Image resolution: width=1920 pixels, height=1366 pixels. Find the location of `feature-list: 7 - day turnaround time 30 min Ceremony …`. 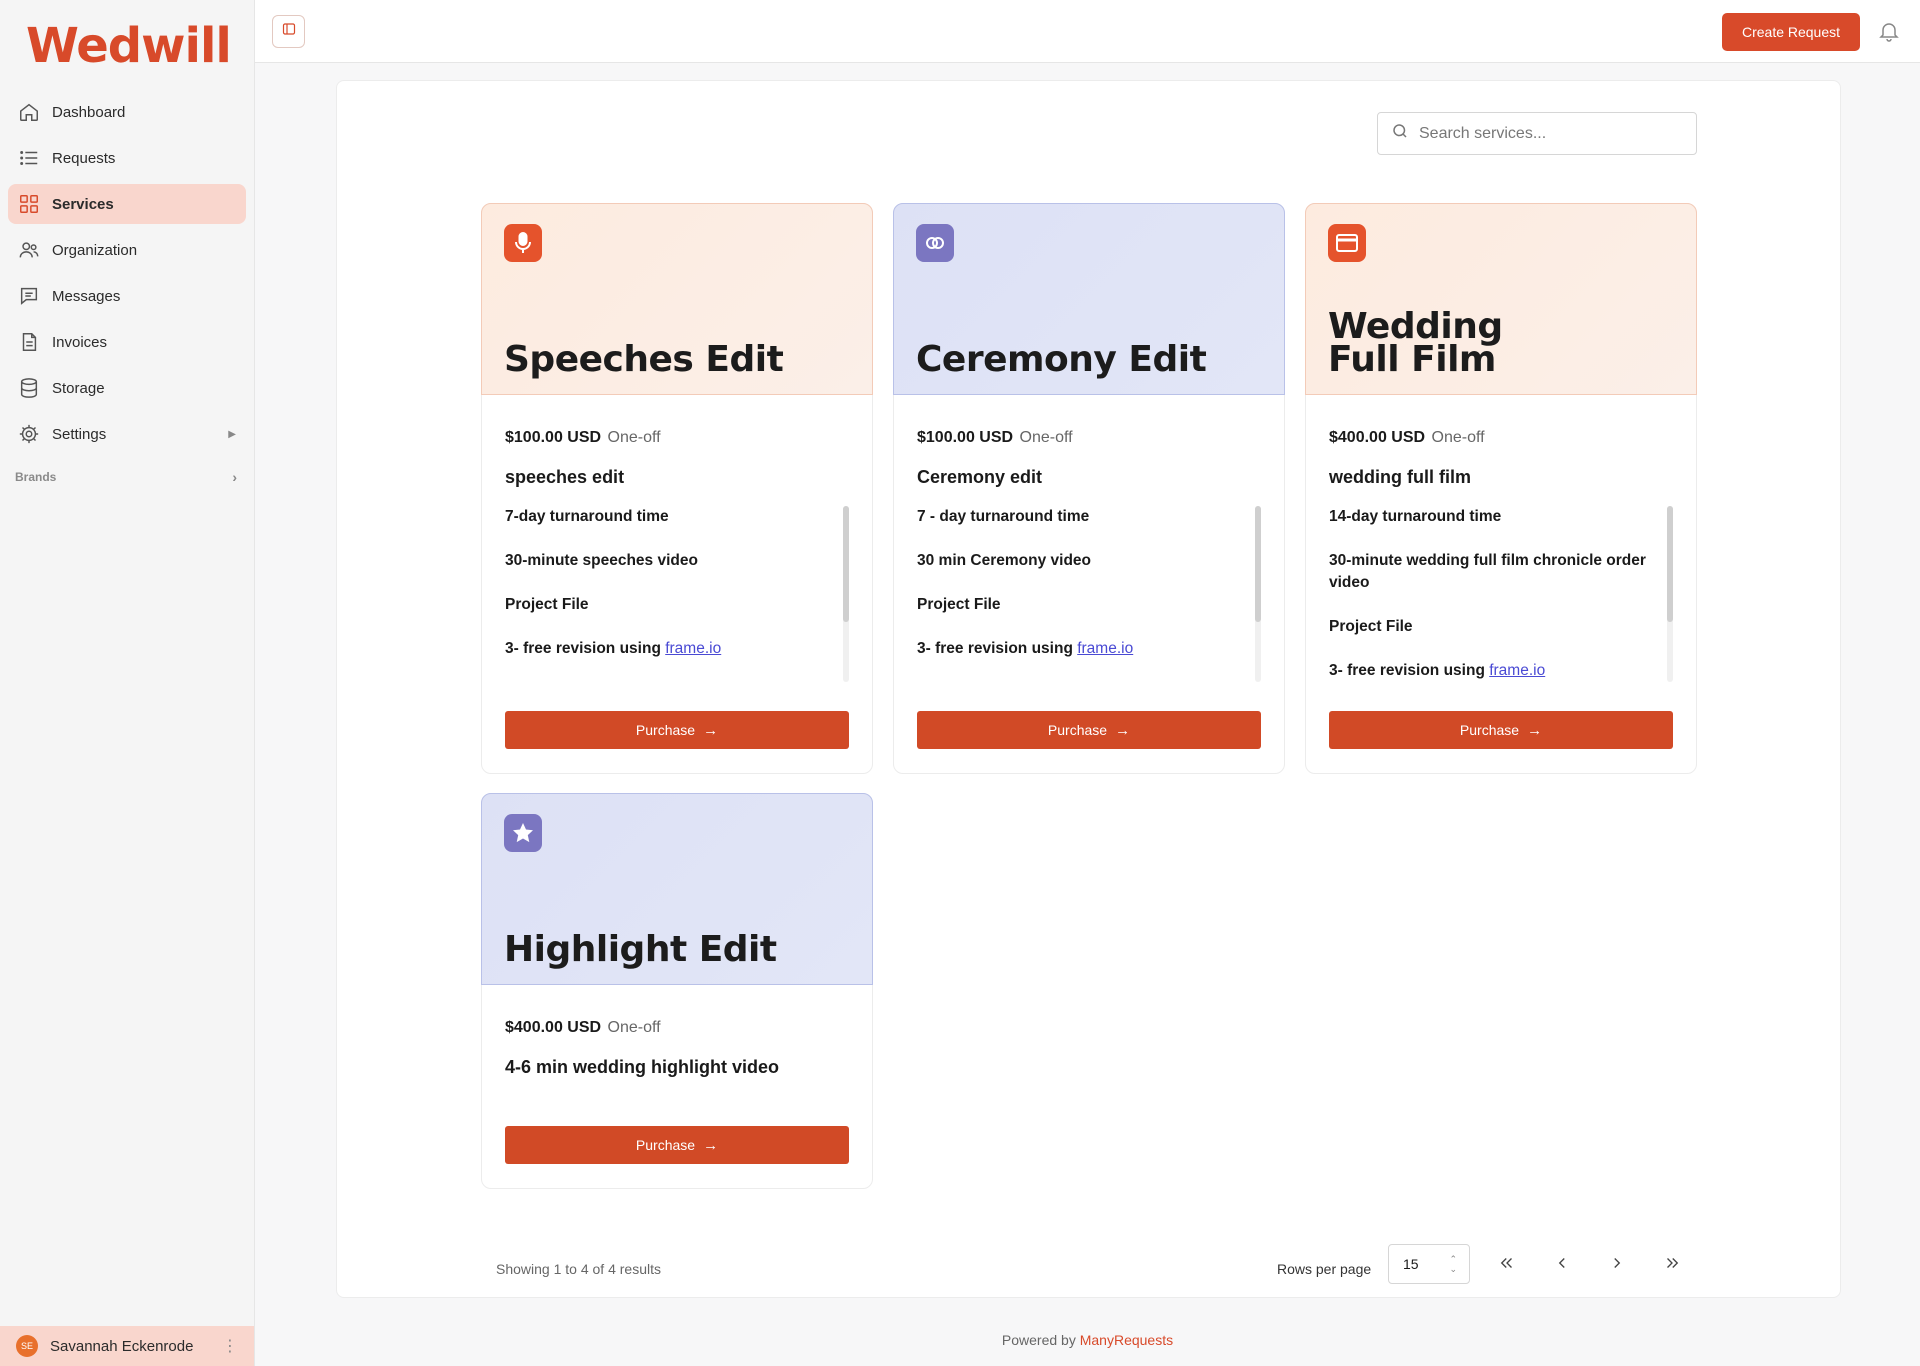

feature-list: 7 - day turnaround time 30 min Ceremony … is located at coordinates (1089, 594).